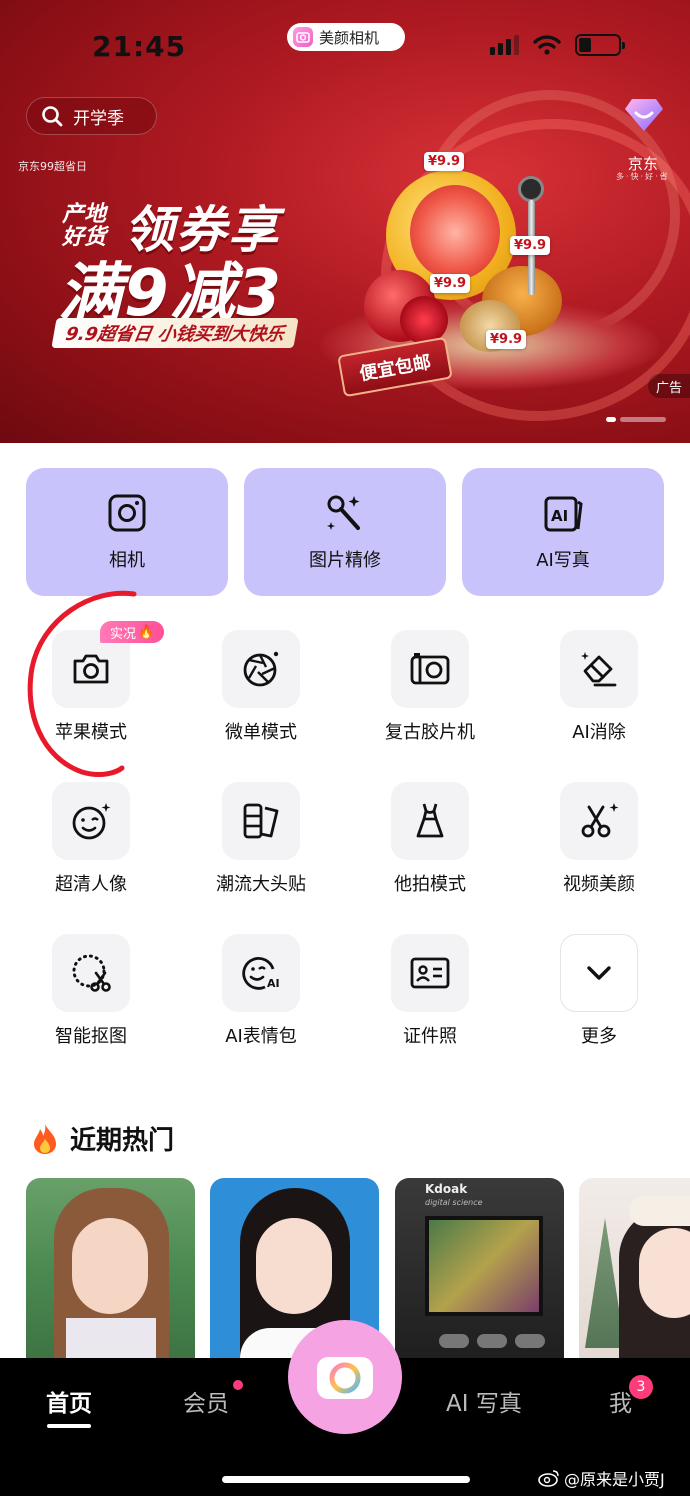 The width and height of the screenshot is (690, 1496). What do you see at coordinates (548, 1478) in the screenshot?
I see `weibo-icon` at bounding box center [548, 1478].